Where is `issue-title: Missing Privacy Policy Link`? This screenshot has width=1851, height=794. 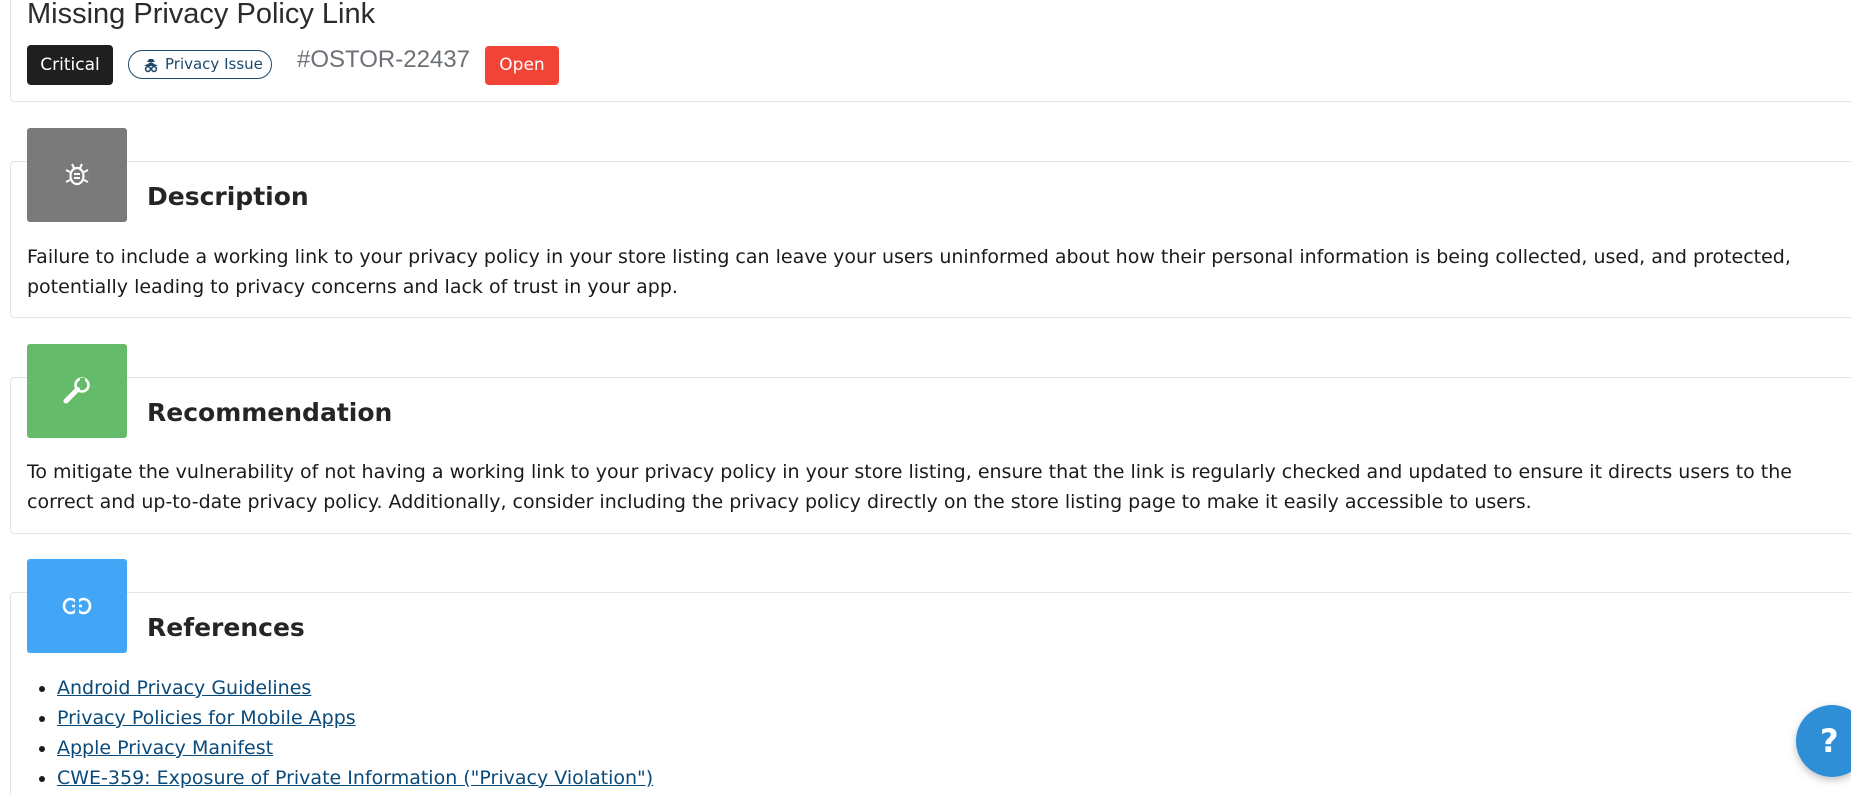 issue-title: Missing Privacy Policy Link is located at coordinates (201, 15).